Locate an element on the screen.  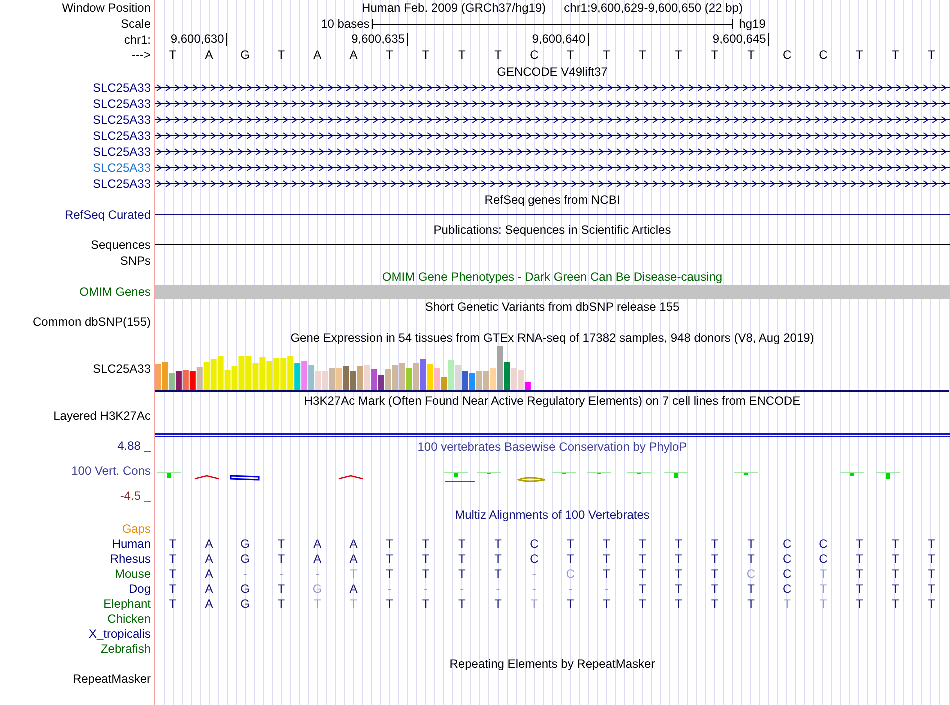
track-label: Common dbSNP(155) is located at coordinates (91, 322).